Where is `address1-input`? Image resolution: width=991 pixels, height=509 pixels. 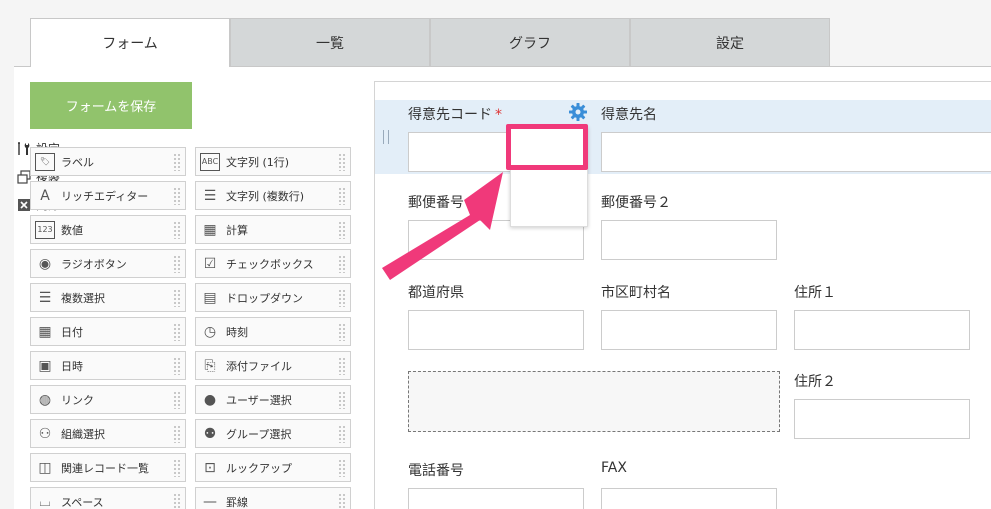
address1-input is located at coordinates (882, 330).